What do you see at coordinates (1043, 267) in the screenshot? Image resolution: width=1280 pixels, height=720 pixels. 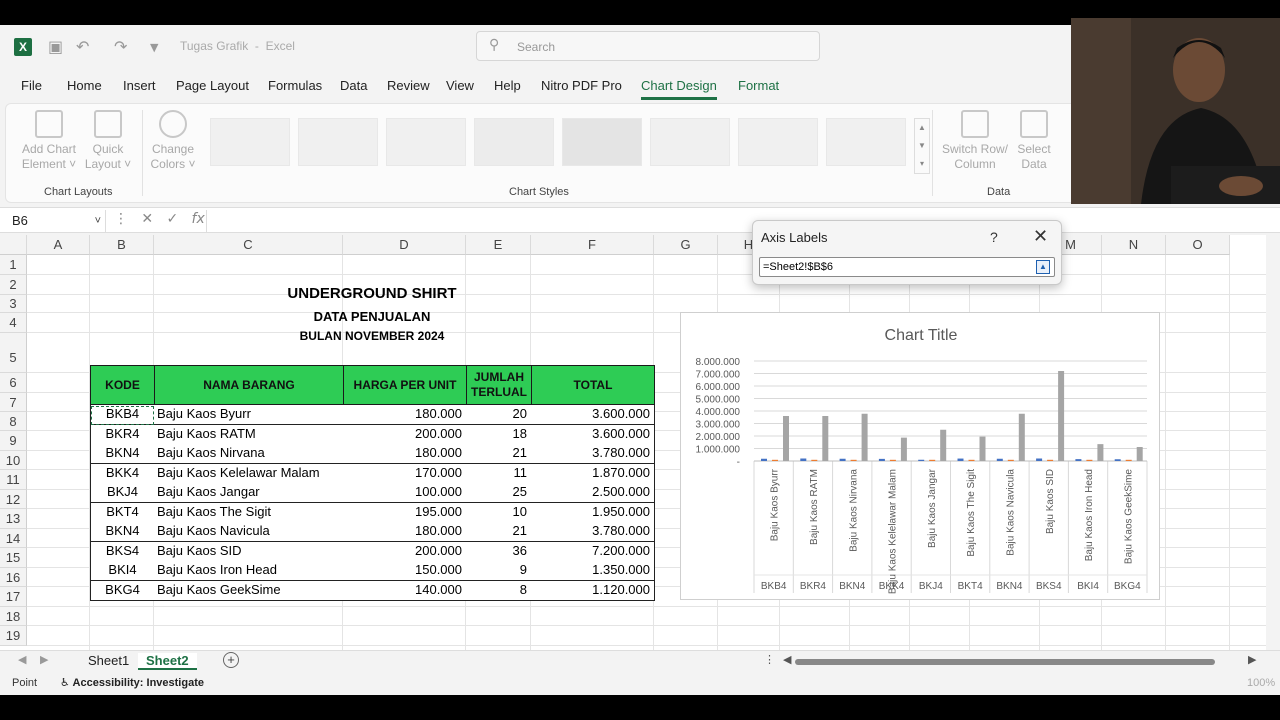 I see `collapse-dialog-icon: ▲` at bounding box center [1043, 267].